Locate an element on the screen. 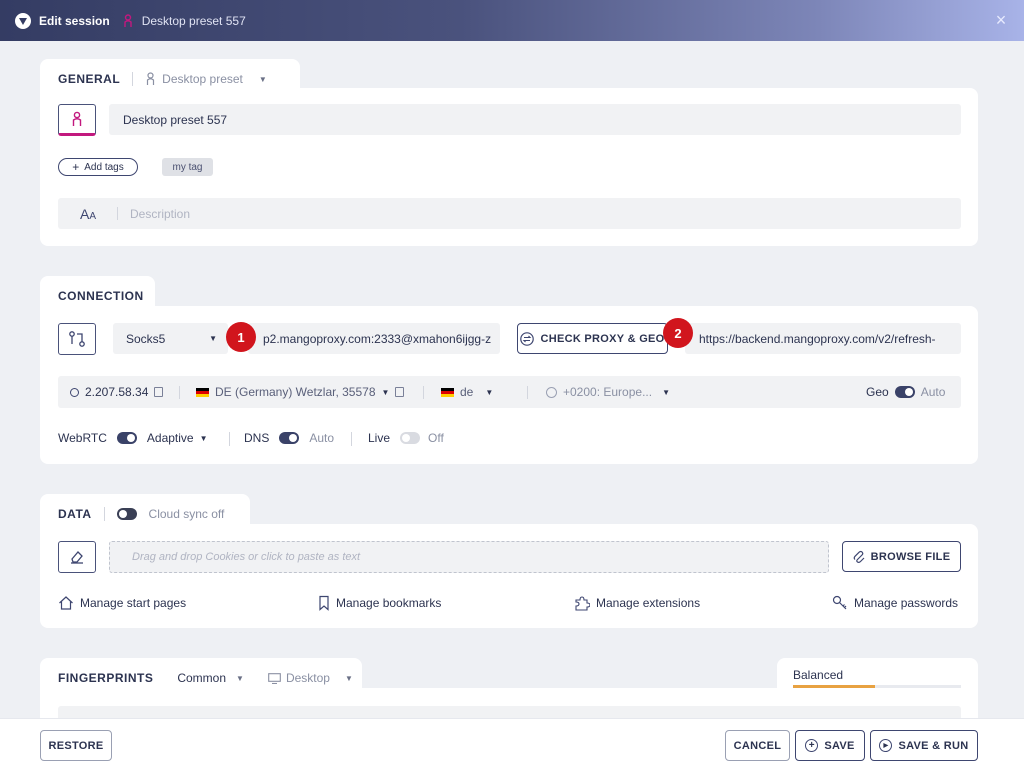  dns-toggle is located at coordinates (289, 438).